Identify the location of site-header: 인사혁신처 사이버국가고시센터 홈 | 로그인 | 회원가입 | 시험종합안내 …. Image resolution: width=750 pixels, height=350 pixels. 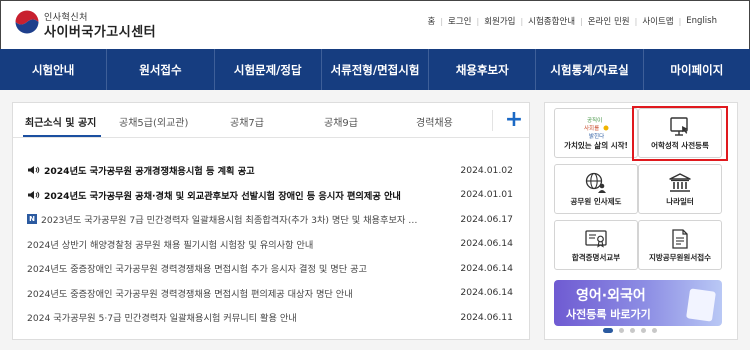
(375, 22).